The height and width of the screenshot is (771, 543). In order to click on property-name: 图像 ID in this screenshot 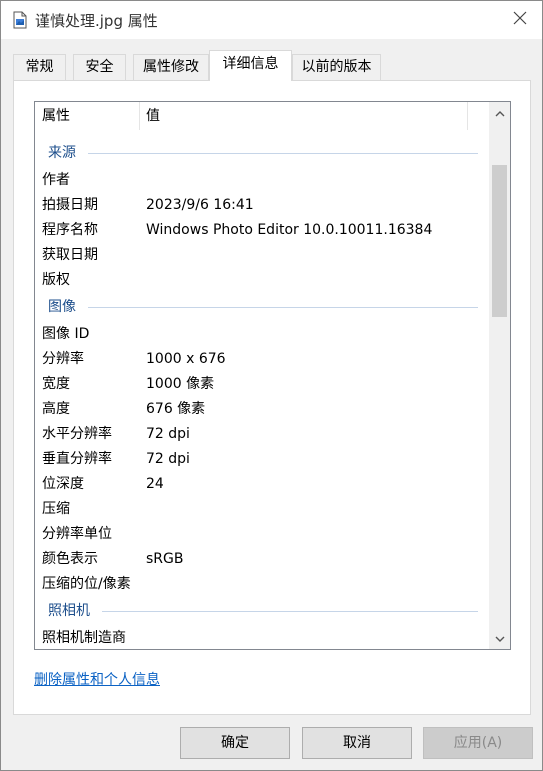, I will do `click(66, 334)`.